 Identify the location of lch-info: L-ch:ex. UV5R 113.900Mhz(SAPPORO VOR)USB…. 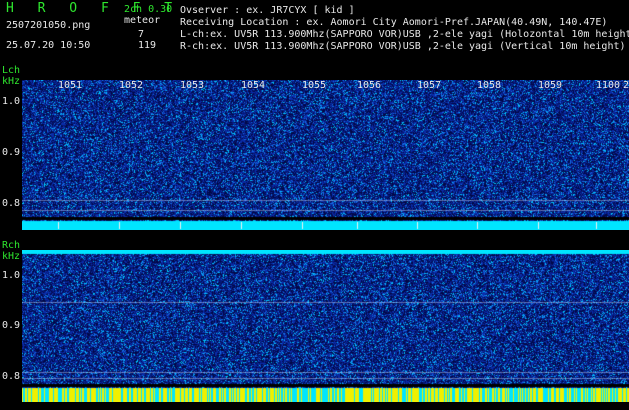
(404, 34).